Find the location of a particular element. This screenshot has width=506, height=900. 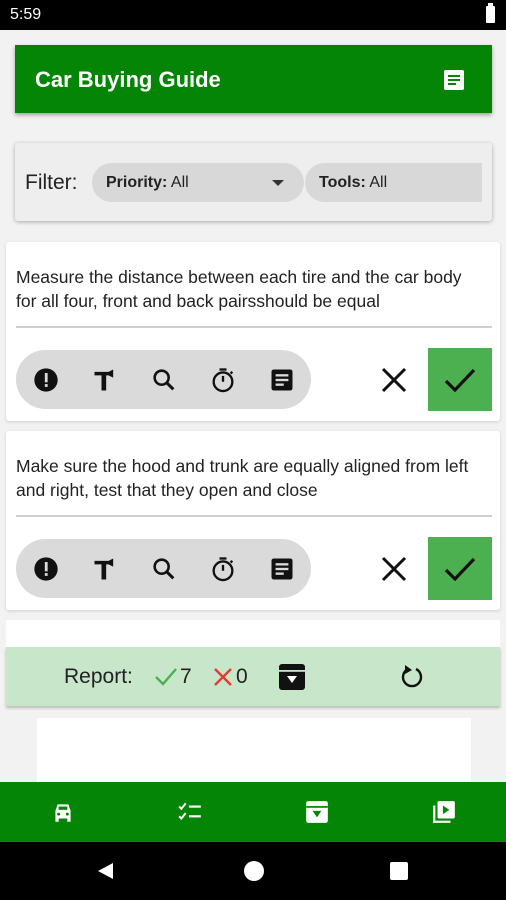

filter-label: Filter: is located at coordinates (51, 182).